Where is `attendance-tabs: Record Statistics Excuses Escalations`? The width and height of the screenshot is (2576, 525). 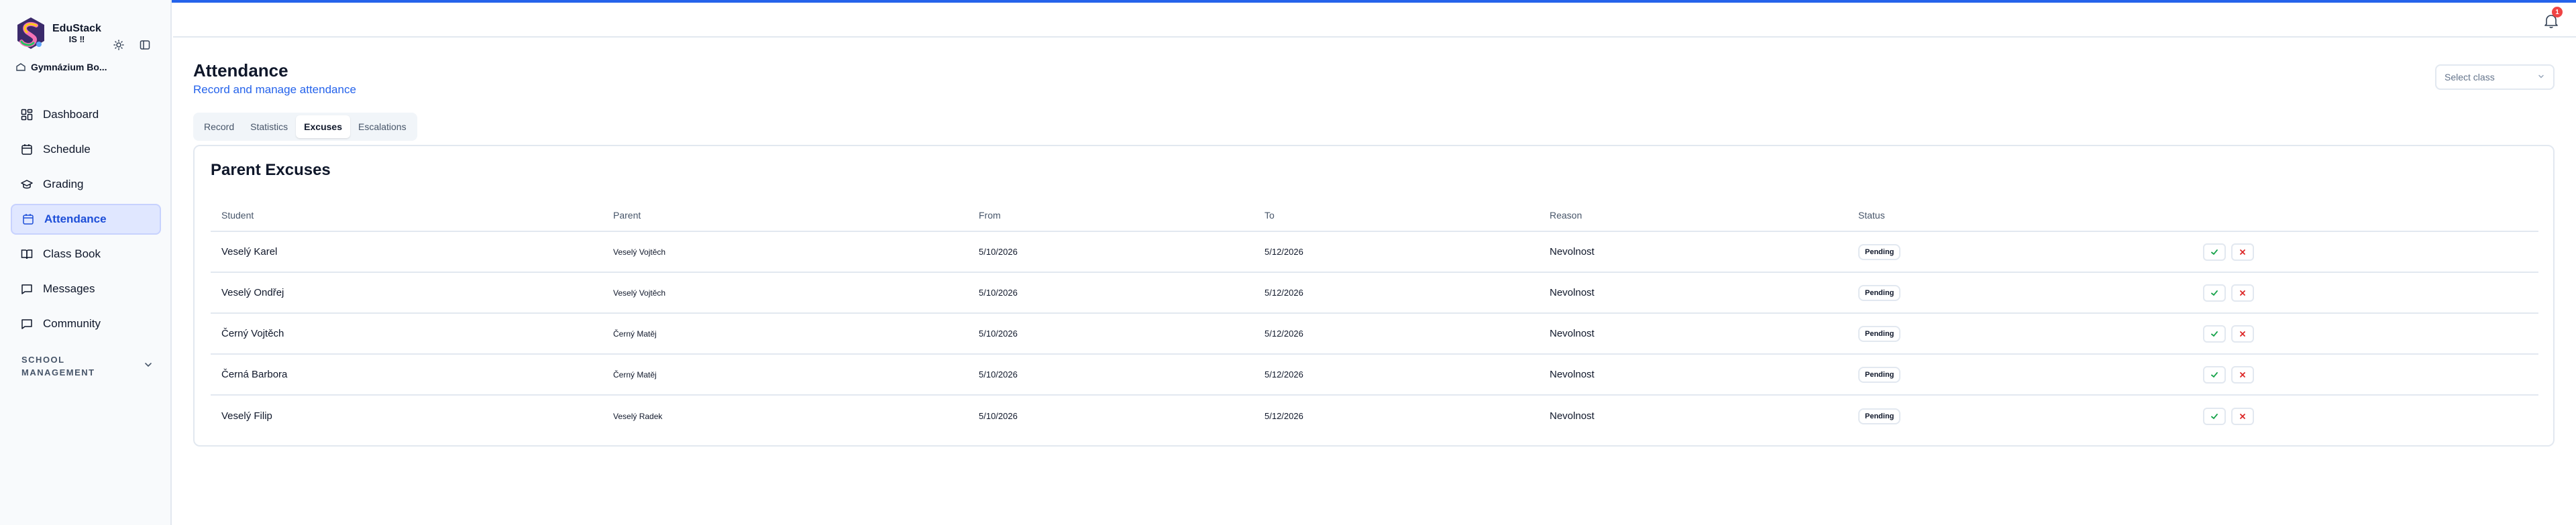
attendance-tabs: Record Statistics Excuses Escalations is located at coordinates (305, 127).